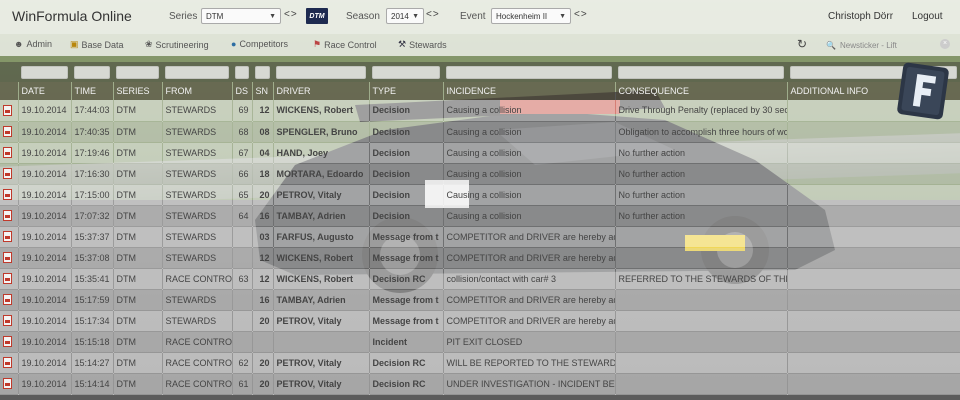 This screenshot has height=400, width=960. Describe the element at coordinates (92, 195) in the screenshot. I see `table-cell-time: 17:15:00` at that location.